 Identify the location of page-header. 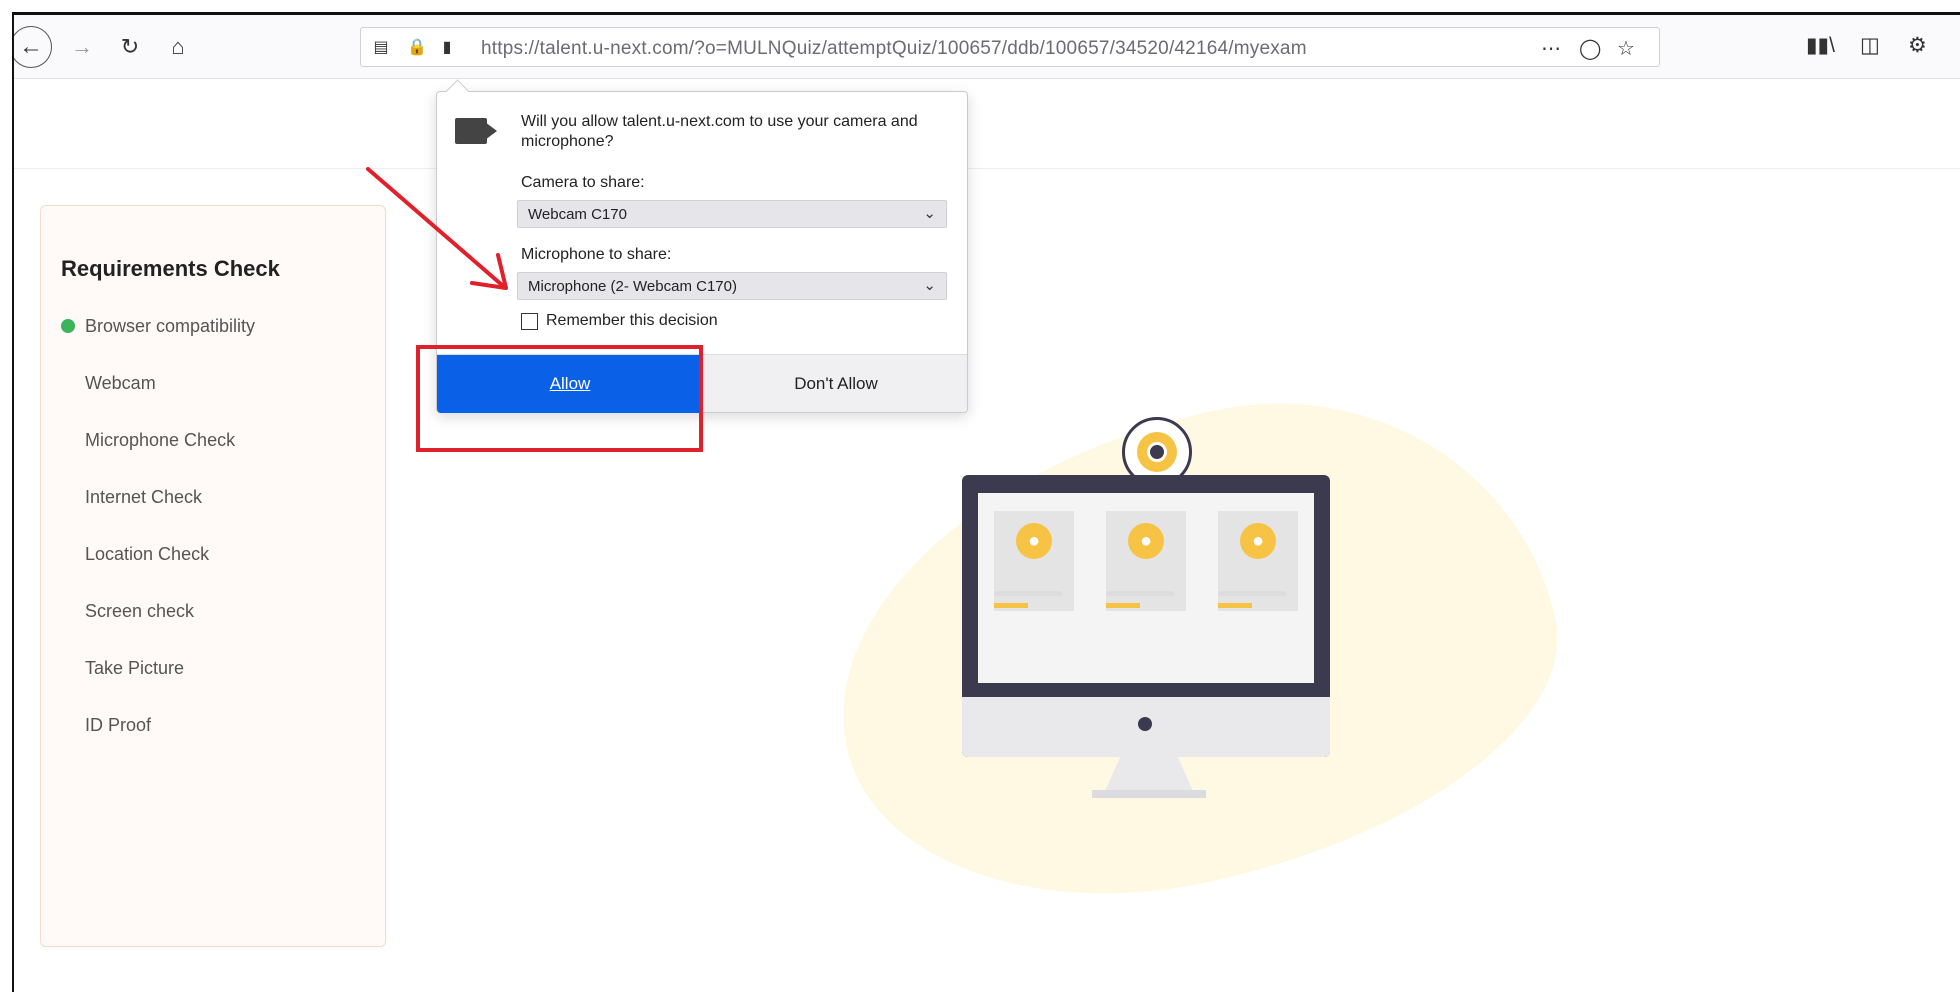
(987, 124).